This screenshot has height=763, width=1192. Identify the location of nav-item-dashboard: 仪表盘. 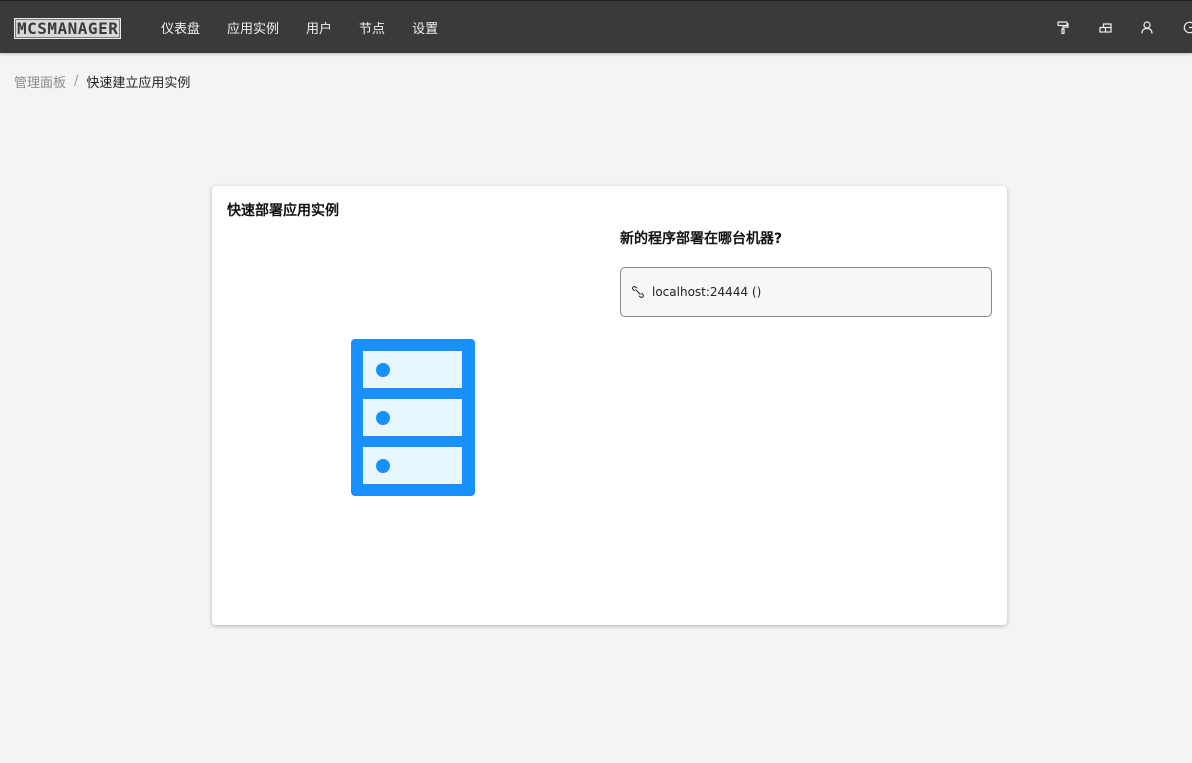
(180, 27).